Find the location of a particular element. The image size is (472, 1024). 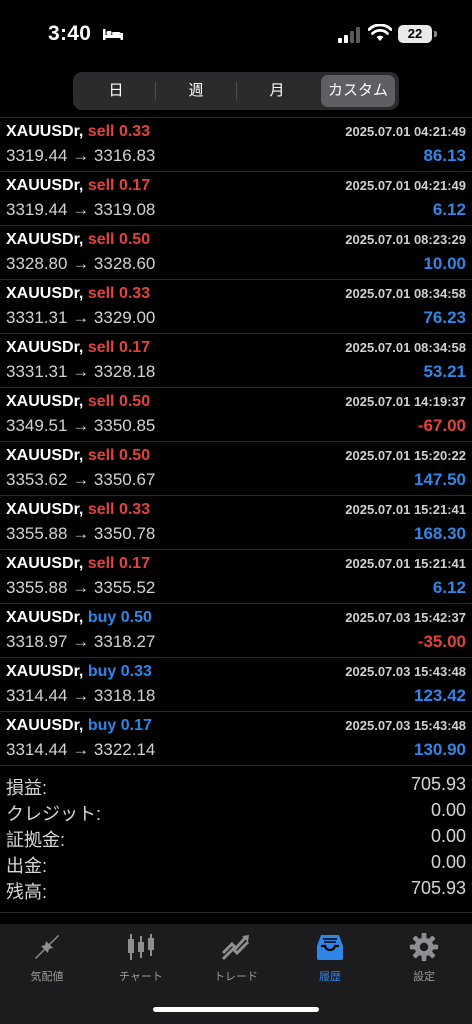

deal-open-price: 3318.97 is located at coordinates (37, 641).